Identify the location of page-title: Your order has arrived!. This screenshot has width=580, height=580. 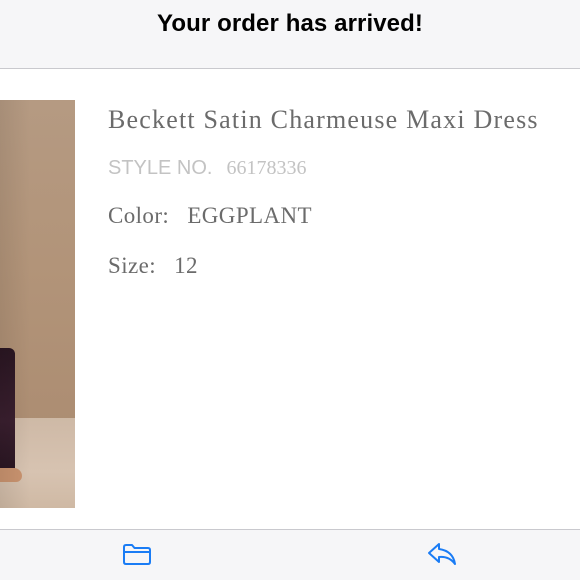
(290, 23).